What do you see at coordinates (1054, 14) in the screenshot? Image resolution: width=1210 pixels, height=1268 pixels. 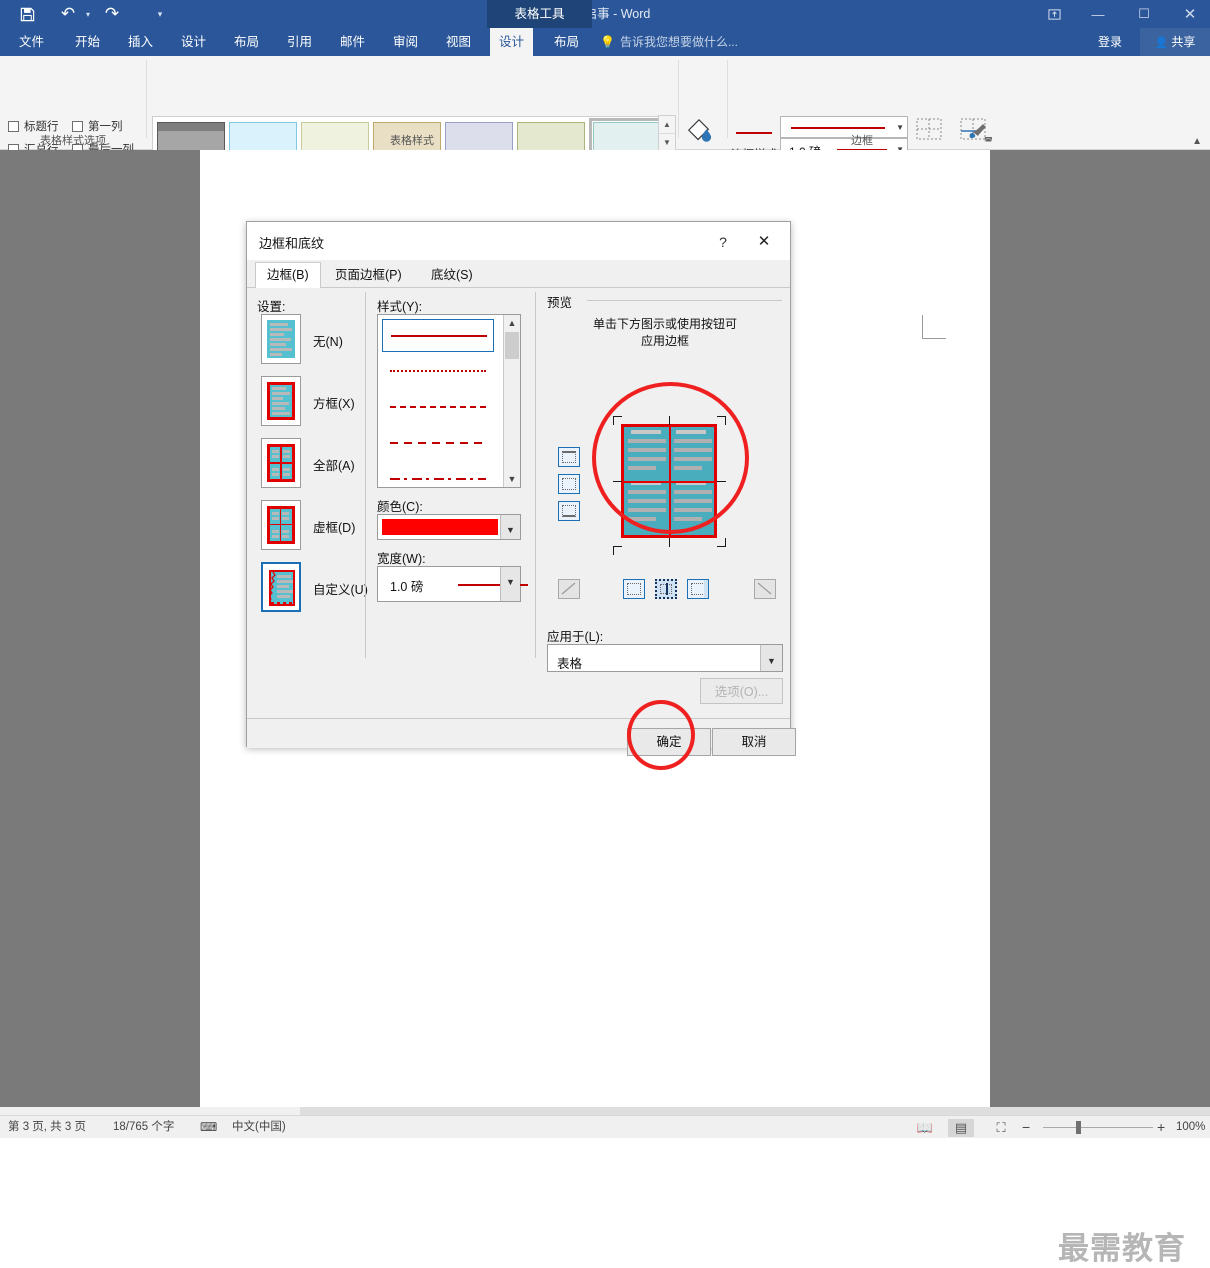 I see `ribbon-display-options-icon` at bounding box center [1054, 14].